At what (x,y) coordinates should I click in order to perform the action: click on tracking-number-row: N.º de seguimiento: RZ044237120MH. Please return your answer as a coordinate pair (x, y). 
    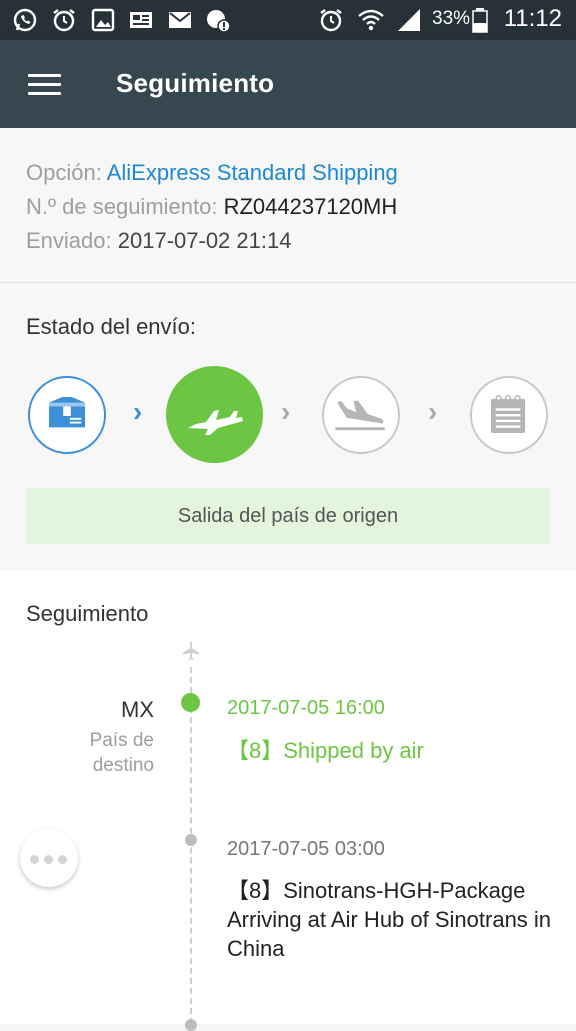
    Looking at the image, I should click on (211, 207).